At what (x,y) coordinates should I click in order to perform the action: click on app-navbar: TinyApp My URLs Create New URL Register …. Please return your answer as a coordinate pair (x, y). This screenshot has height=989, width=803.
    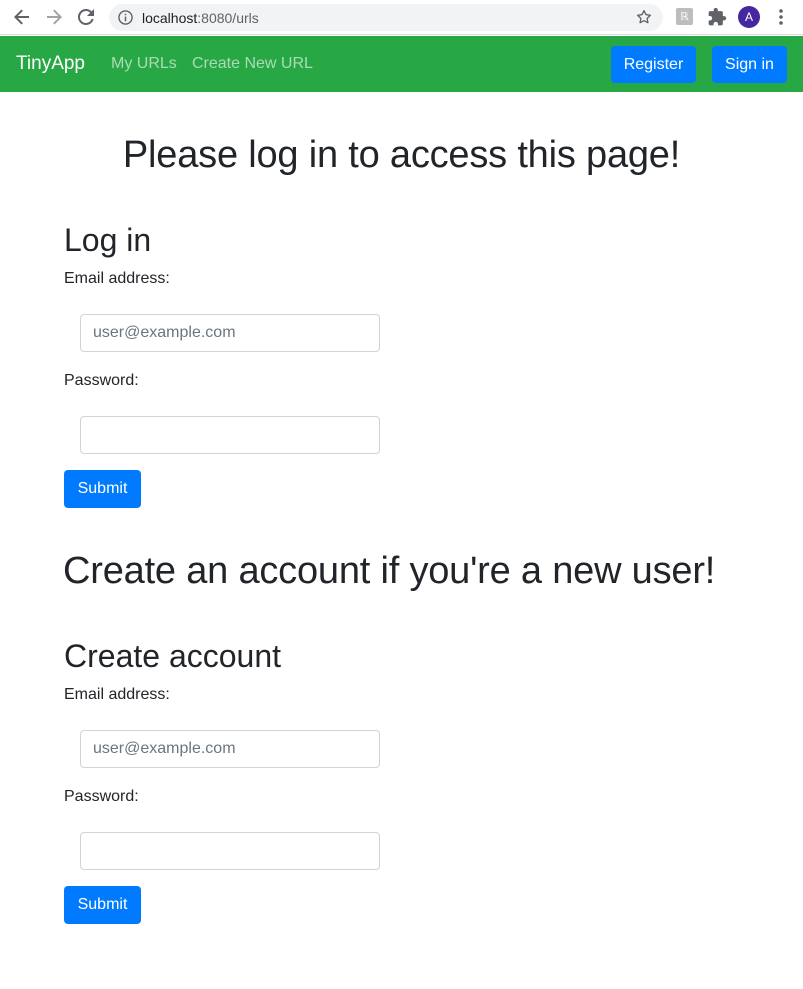
    Looking at the image, I should click on (401, 64).